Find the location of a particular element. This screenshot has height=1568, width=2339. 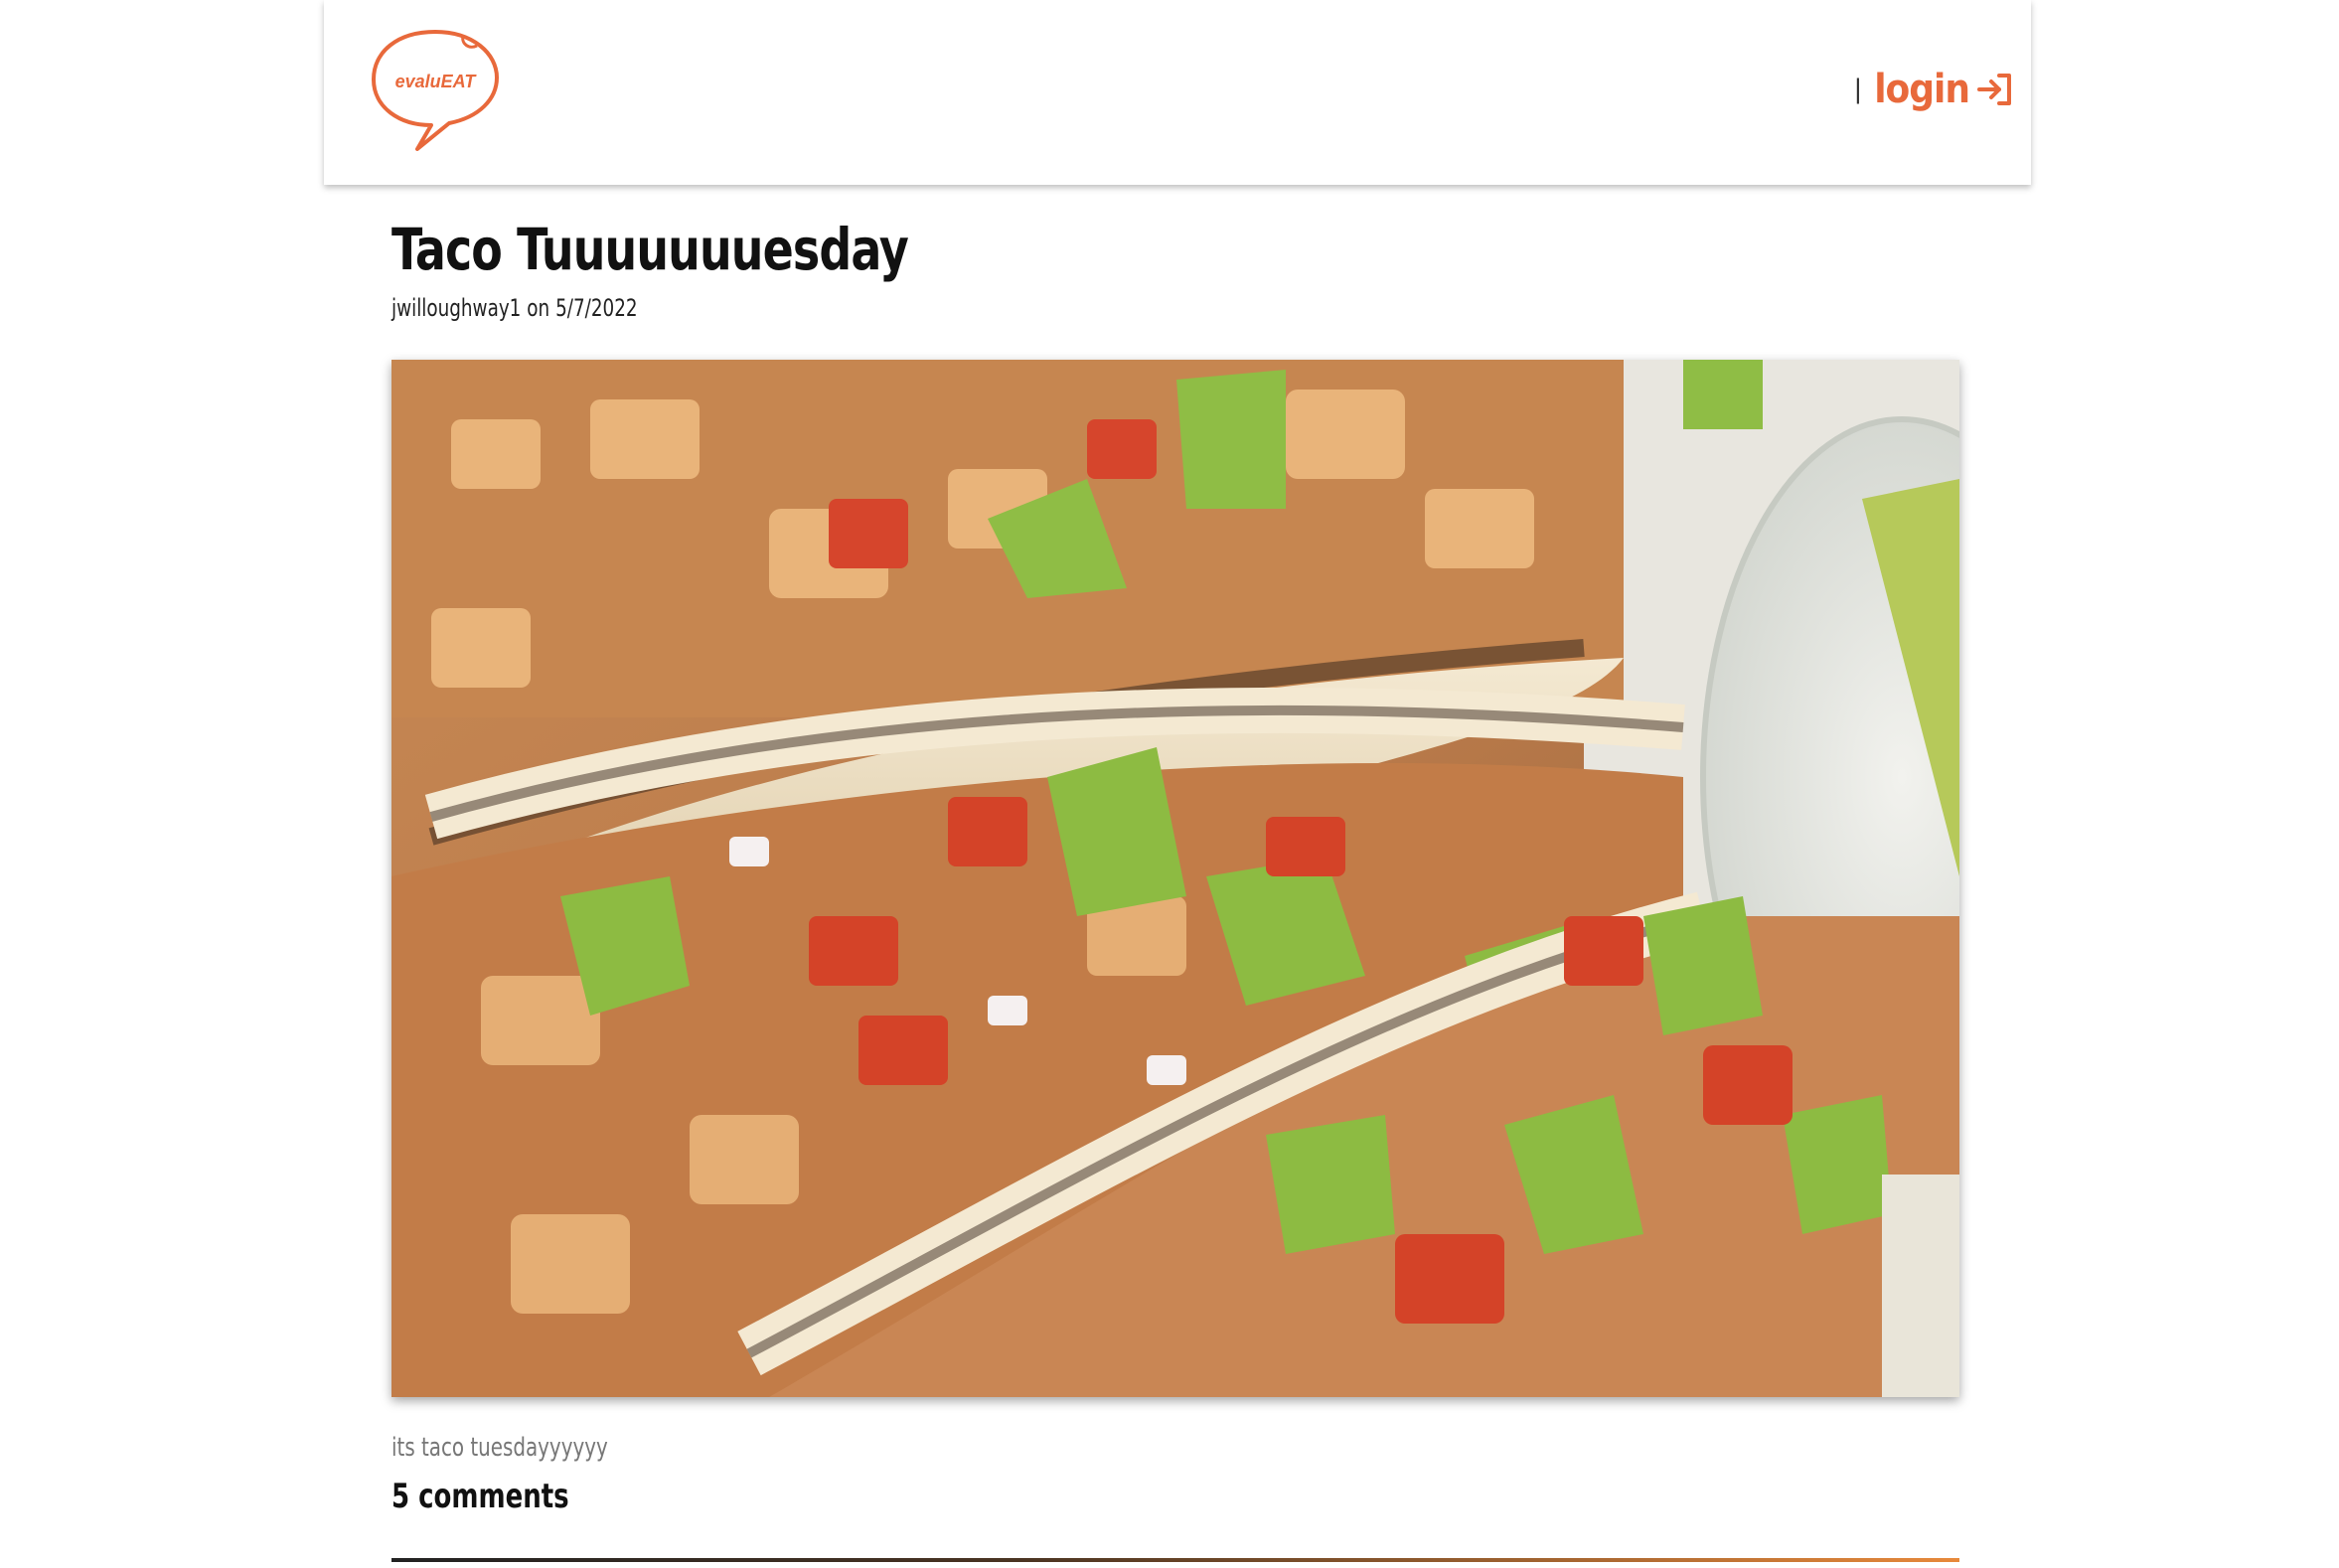

post-date: 5/7/2022 is located at coordinates (597, 307).